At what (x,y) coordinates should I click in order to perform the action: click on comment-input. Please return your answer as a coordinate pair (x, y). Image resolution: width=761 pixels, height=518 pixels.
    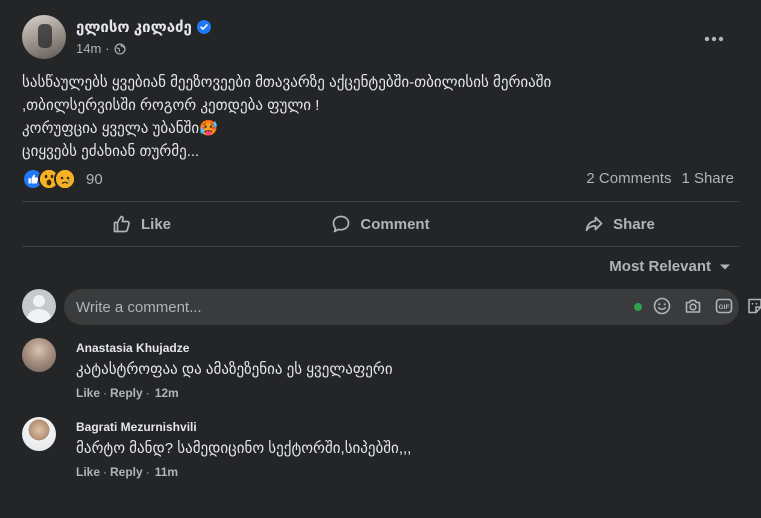
    Looking at the image, I should click on (286, 307).